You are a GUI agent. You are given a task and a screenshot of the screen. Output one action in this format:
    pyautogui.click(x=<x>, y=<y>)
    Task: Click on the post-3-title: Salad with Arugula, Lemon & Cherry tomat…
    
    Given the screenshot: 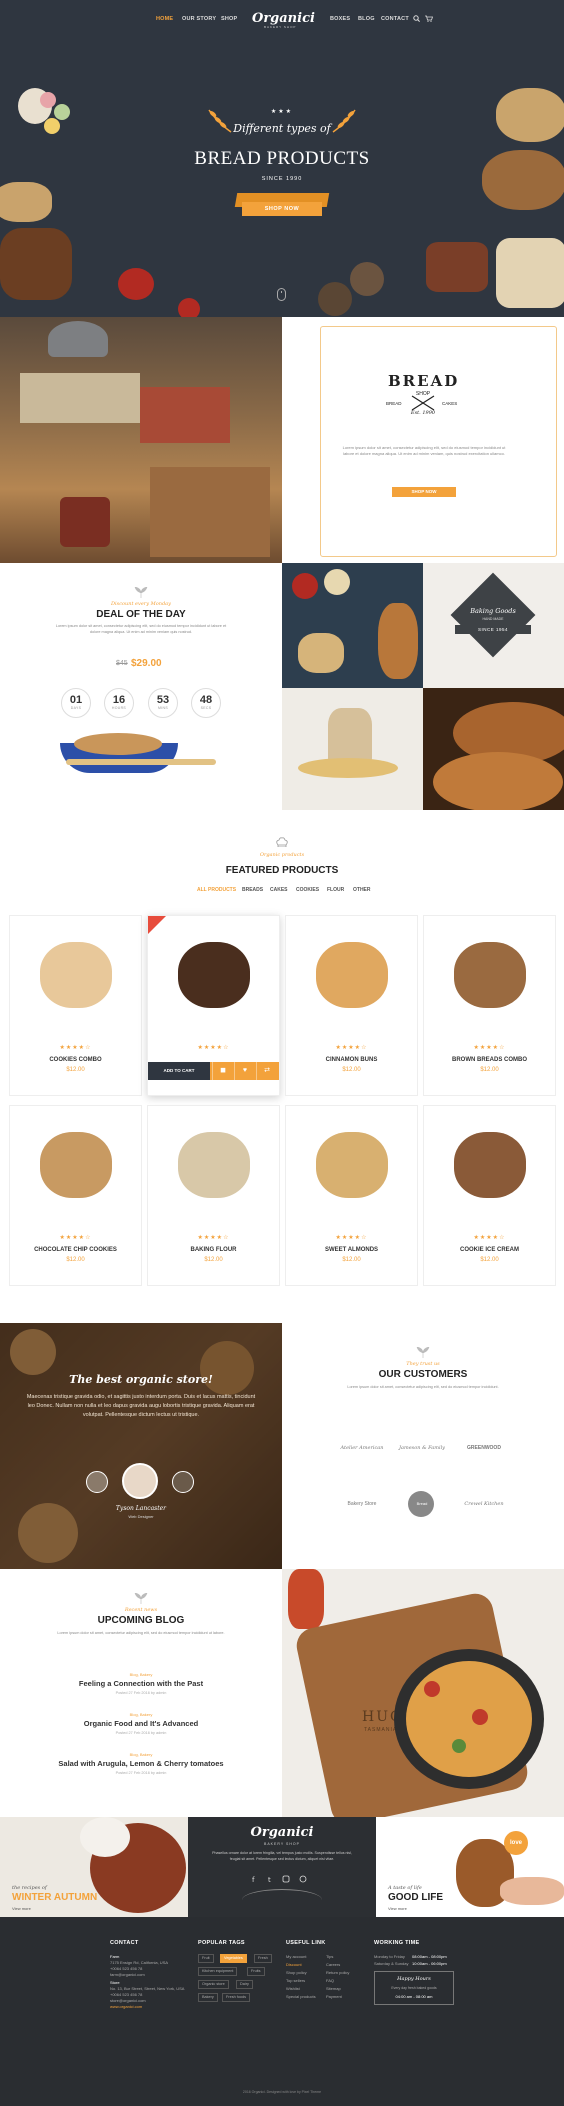 What is the action you would take?
    pyautogui.click(x=141, y=1763)
    